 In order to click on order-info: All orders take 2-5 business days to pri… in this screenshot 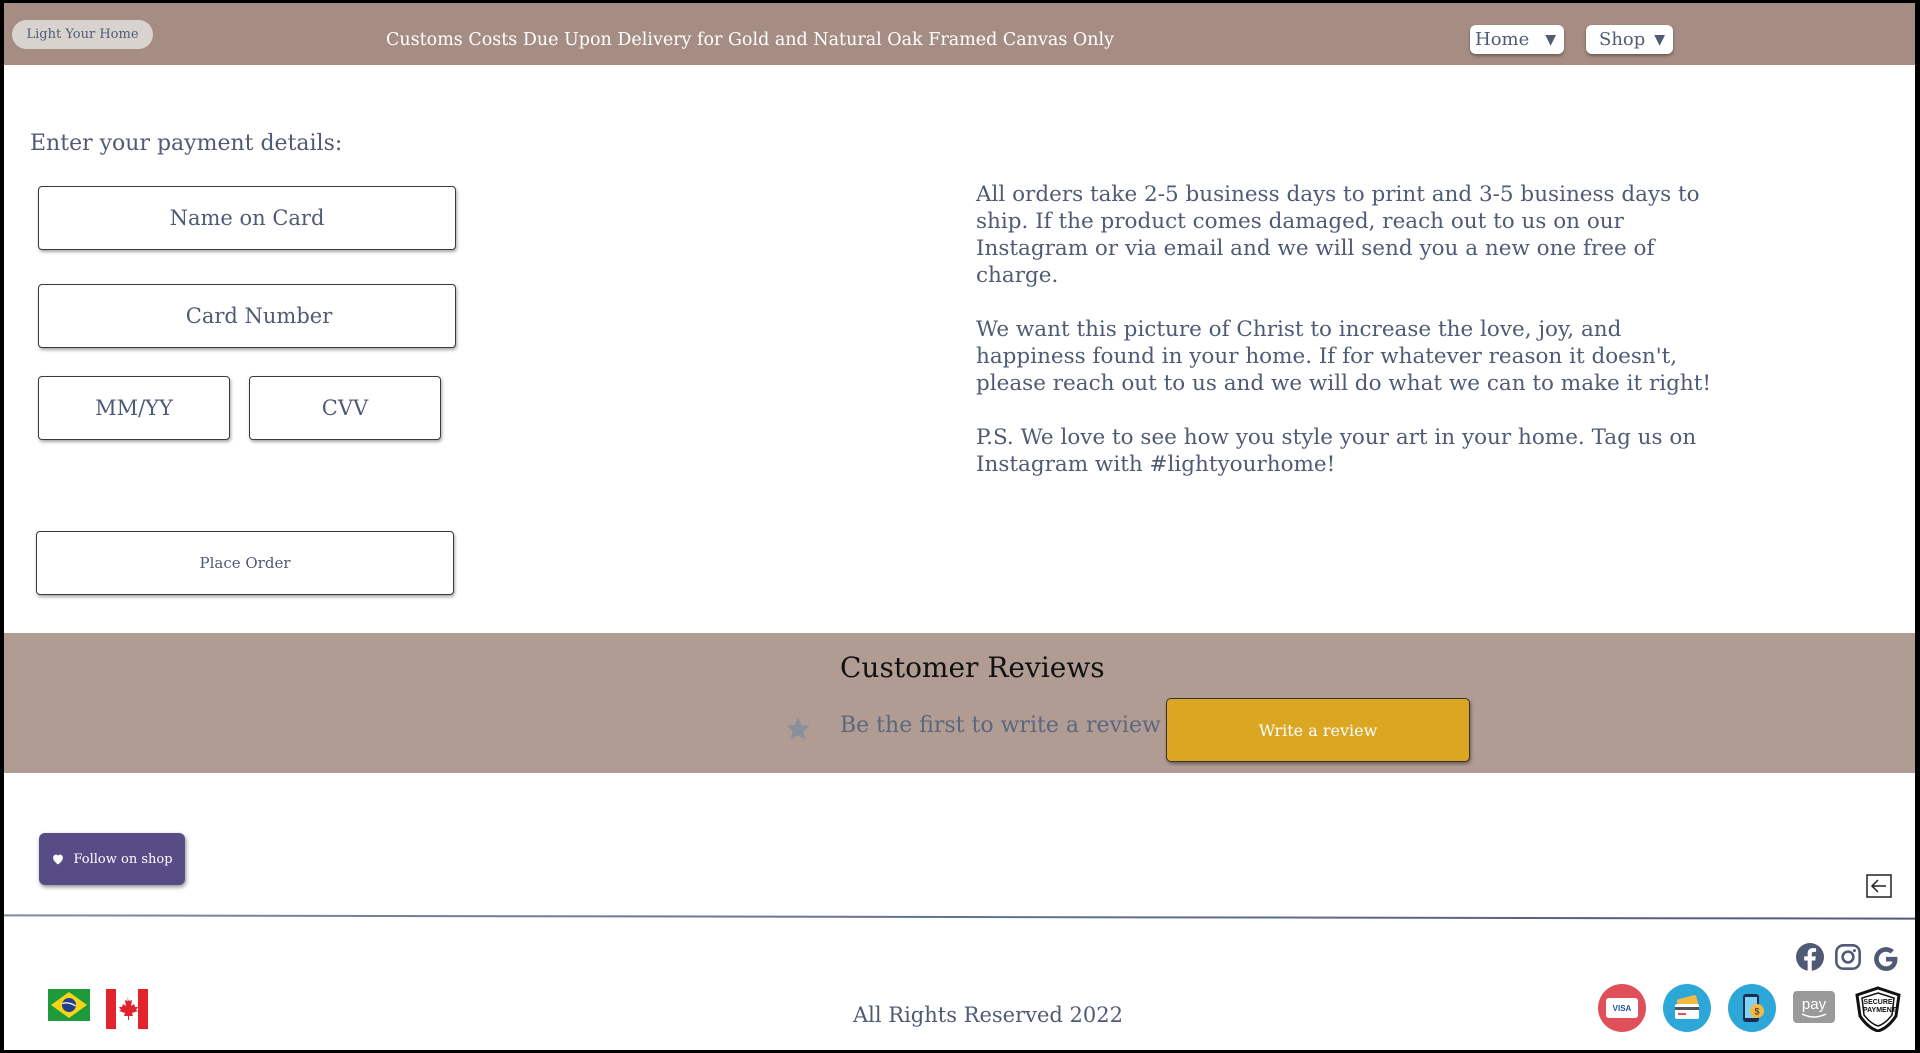, I will do `click(1356, 343)`.